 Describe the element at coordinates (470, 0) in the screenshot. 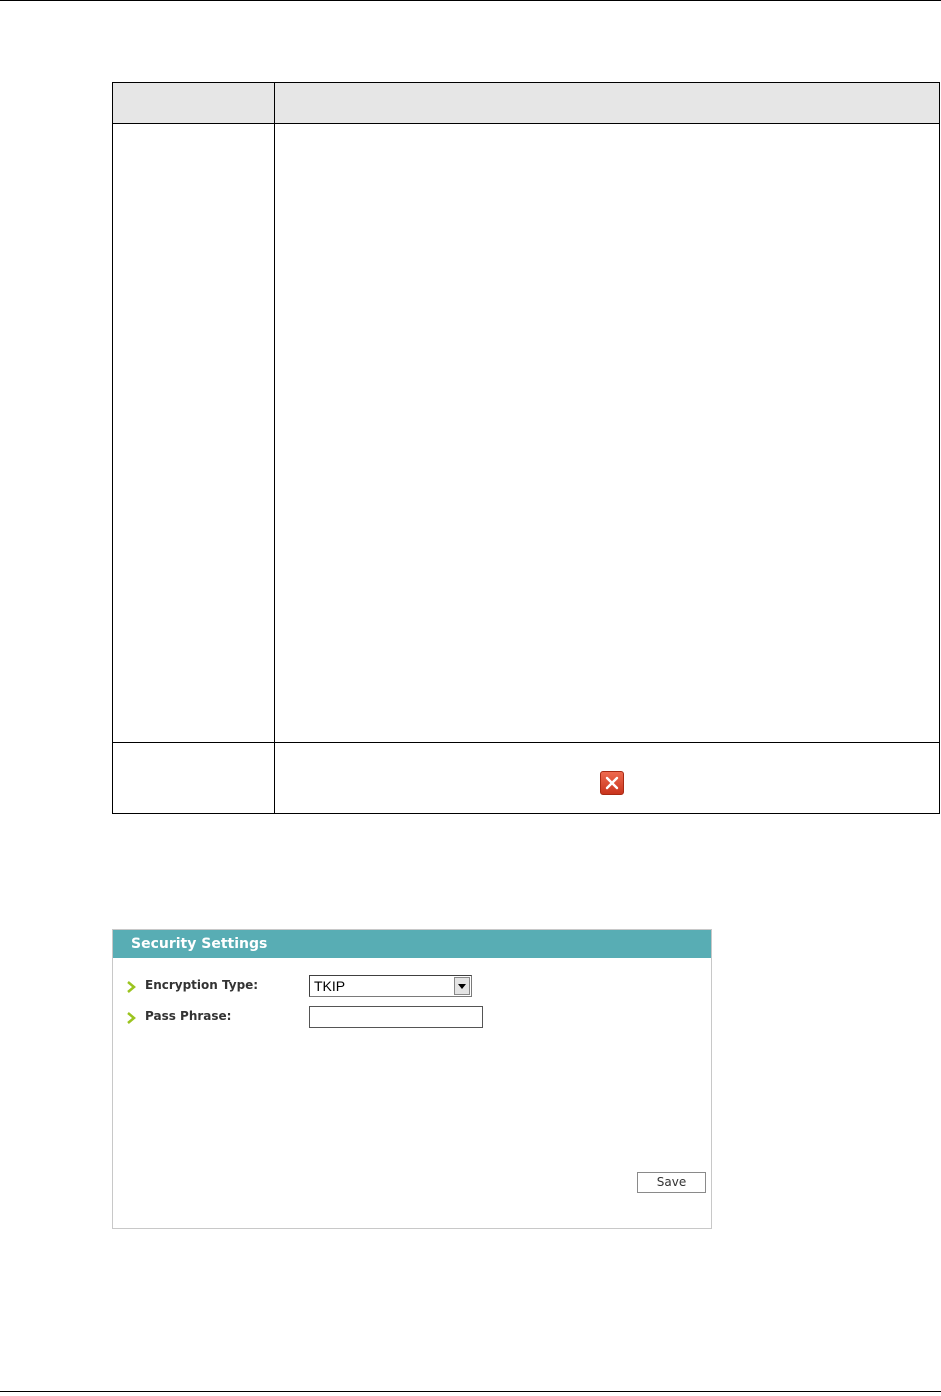

I see `page-top-rule` at that location.